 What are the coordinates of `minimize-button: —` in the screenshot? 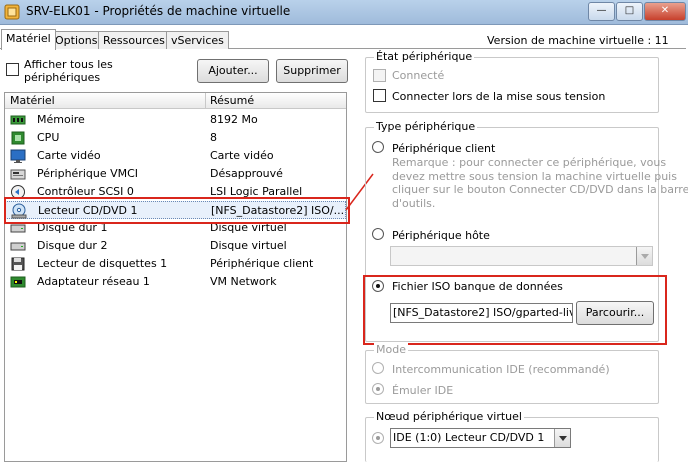 It's located at (601, 11).